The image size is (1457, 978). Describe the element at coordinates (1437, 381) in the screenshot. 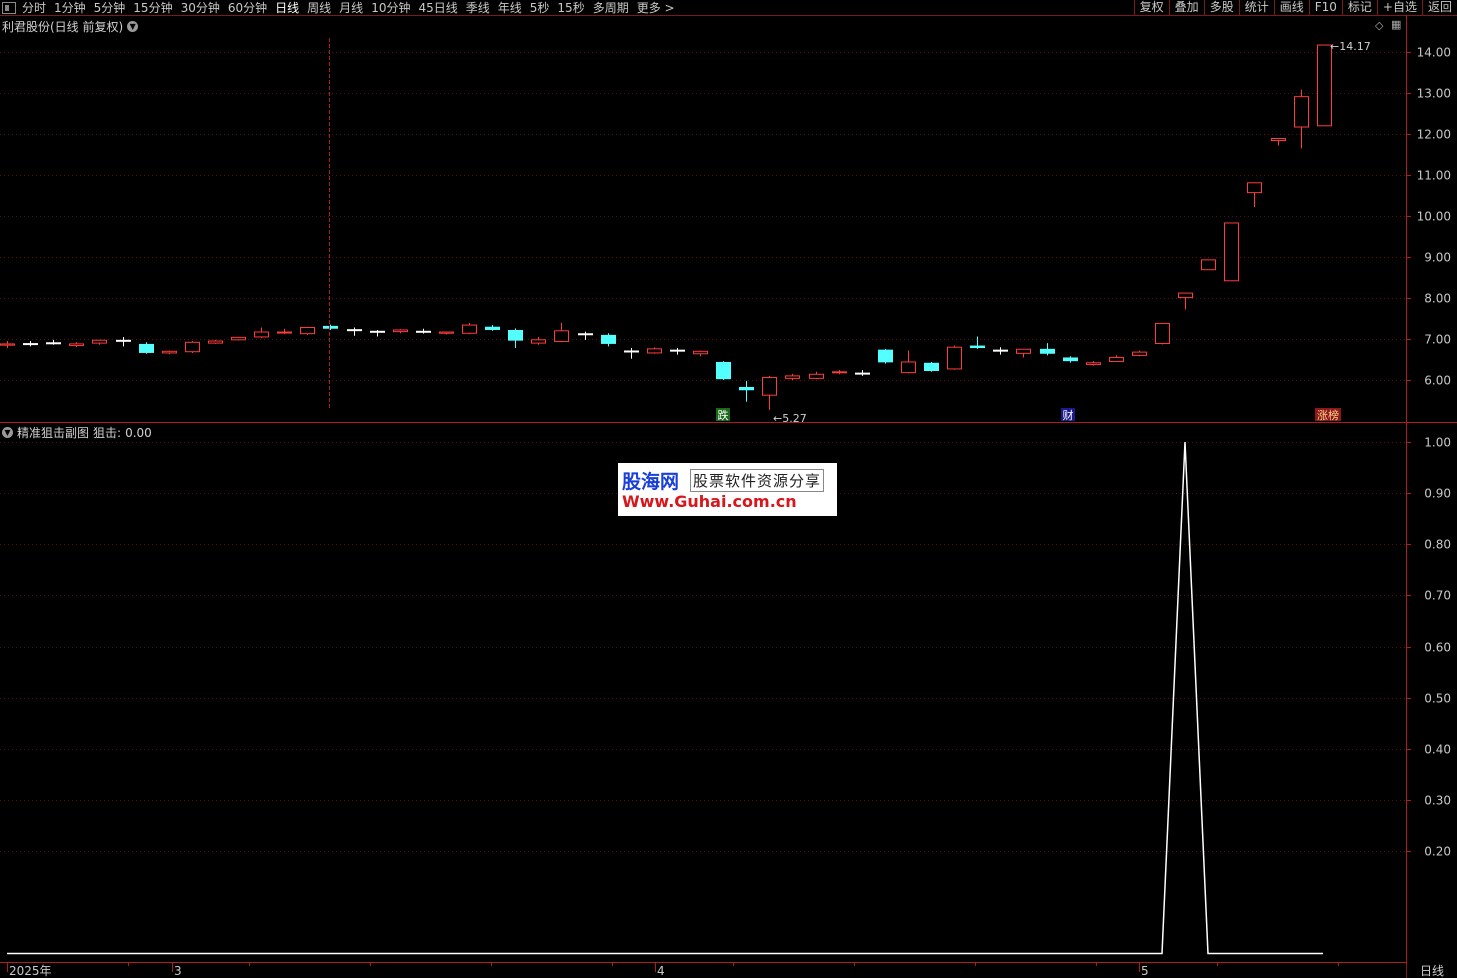

I see `main-y-tick-label: 6.00` at that location.